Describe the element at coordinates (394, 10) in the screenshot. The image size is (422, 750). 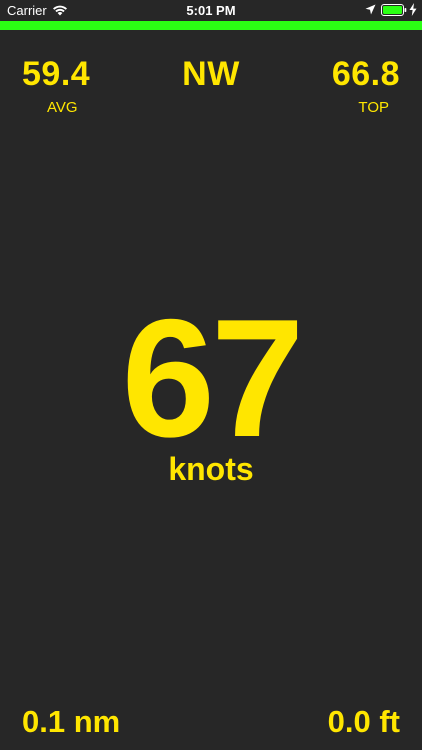
I see `battery-icon` at that location.